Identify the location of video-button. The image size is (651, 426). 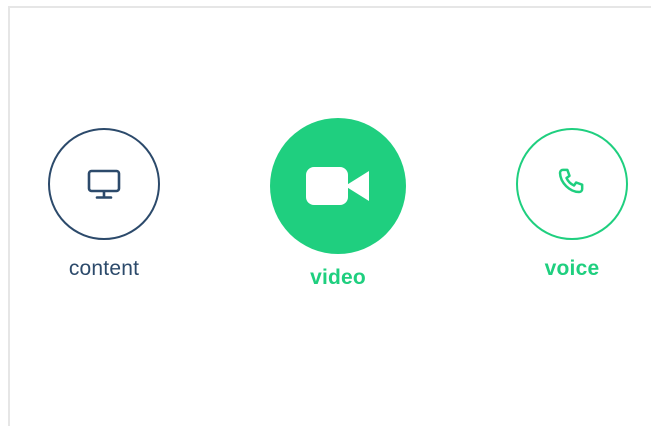
(338, 186).